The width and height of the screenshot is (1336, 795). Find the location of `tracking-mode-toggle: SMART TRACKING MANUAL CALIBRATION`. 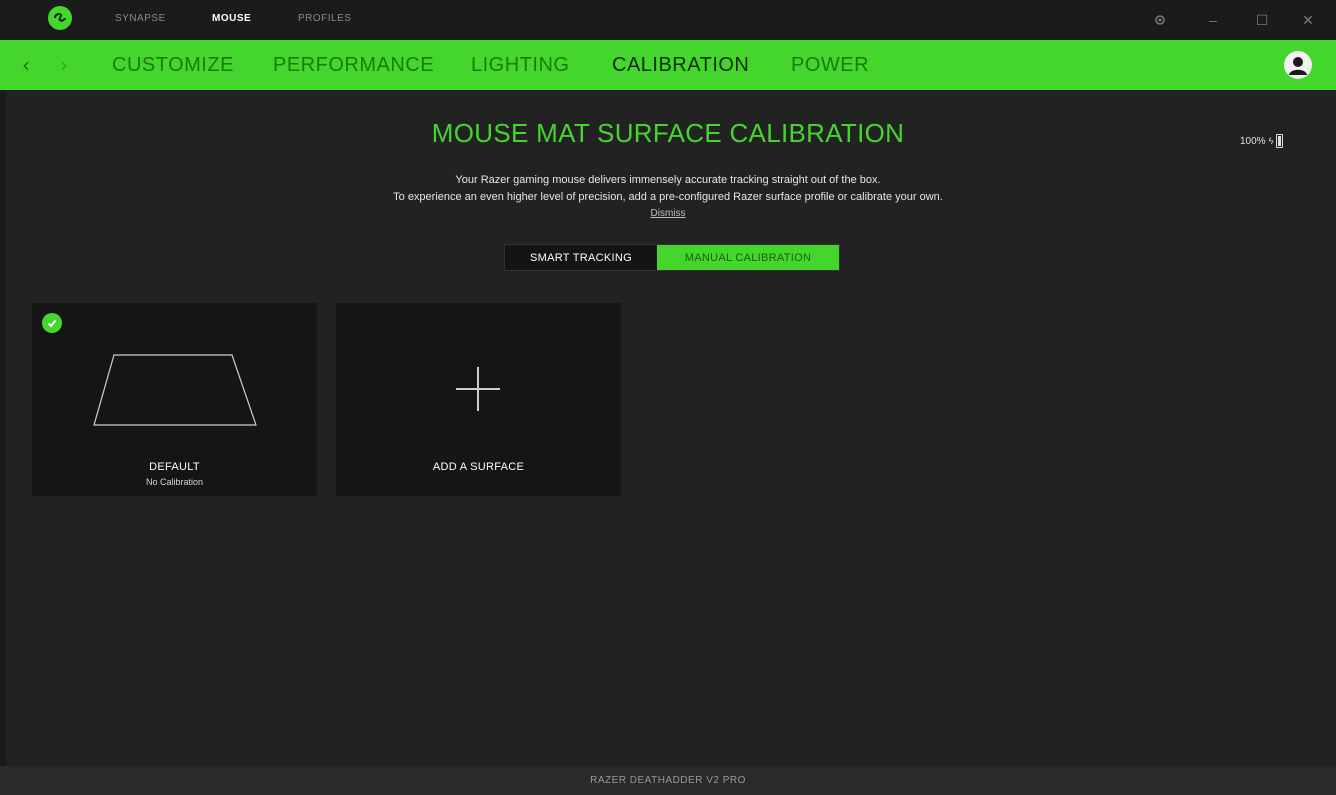

tracking-mode-toggle: SMART TRACKING MANUAL CALIBRATION is located at coordinates (672, 257).